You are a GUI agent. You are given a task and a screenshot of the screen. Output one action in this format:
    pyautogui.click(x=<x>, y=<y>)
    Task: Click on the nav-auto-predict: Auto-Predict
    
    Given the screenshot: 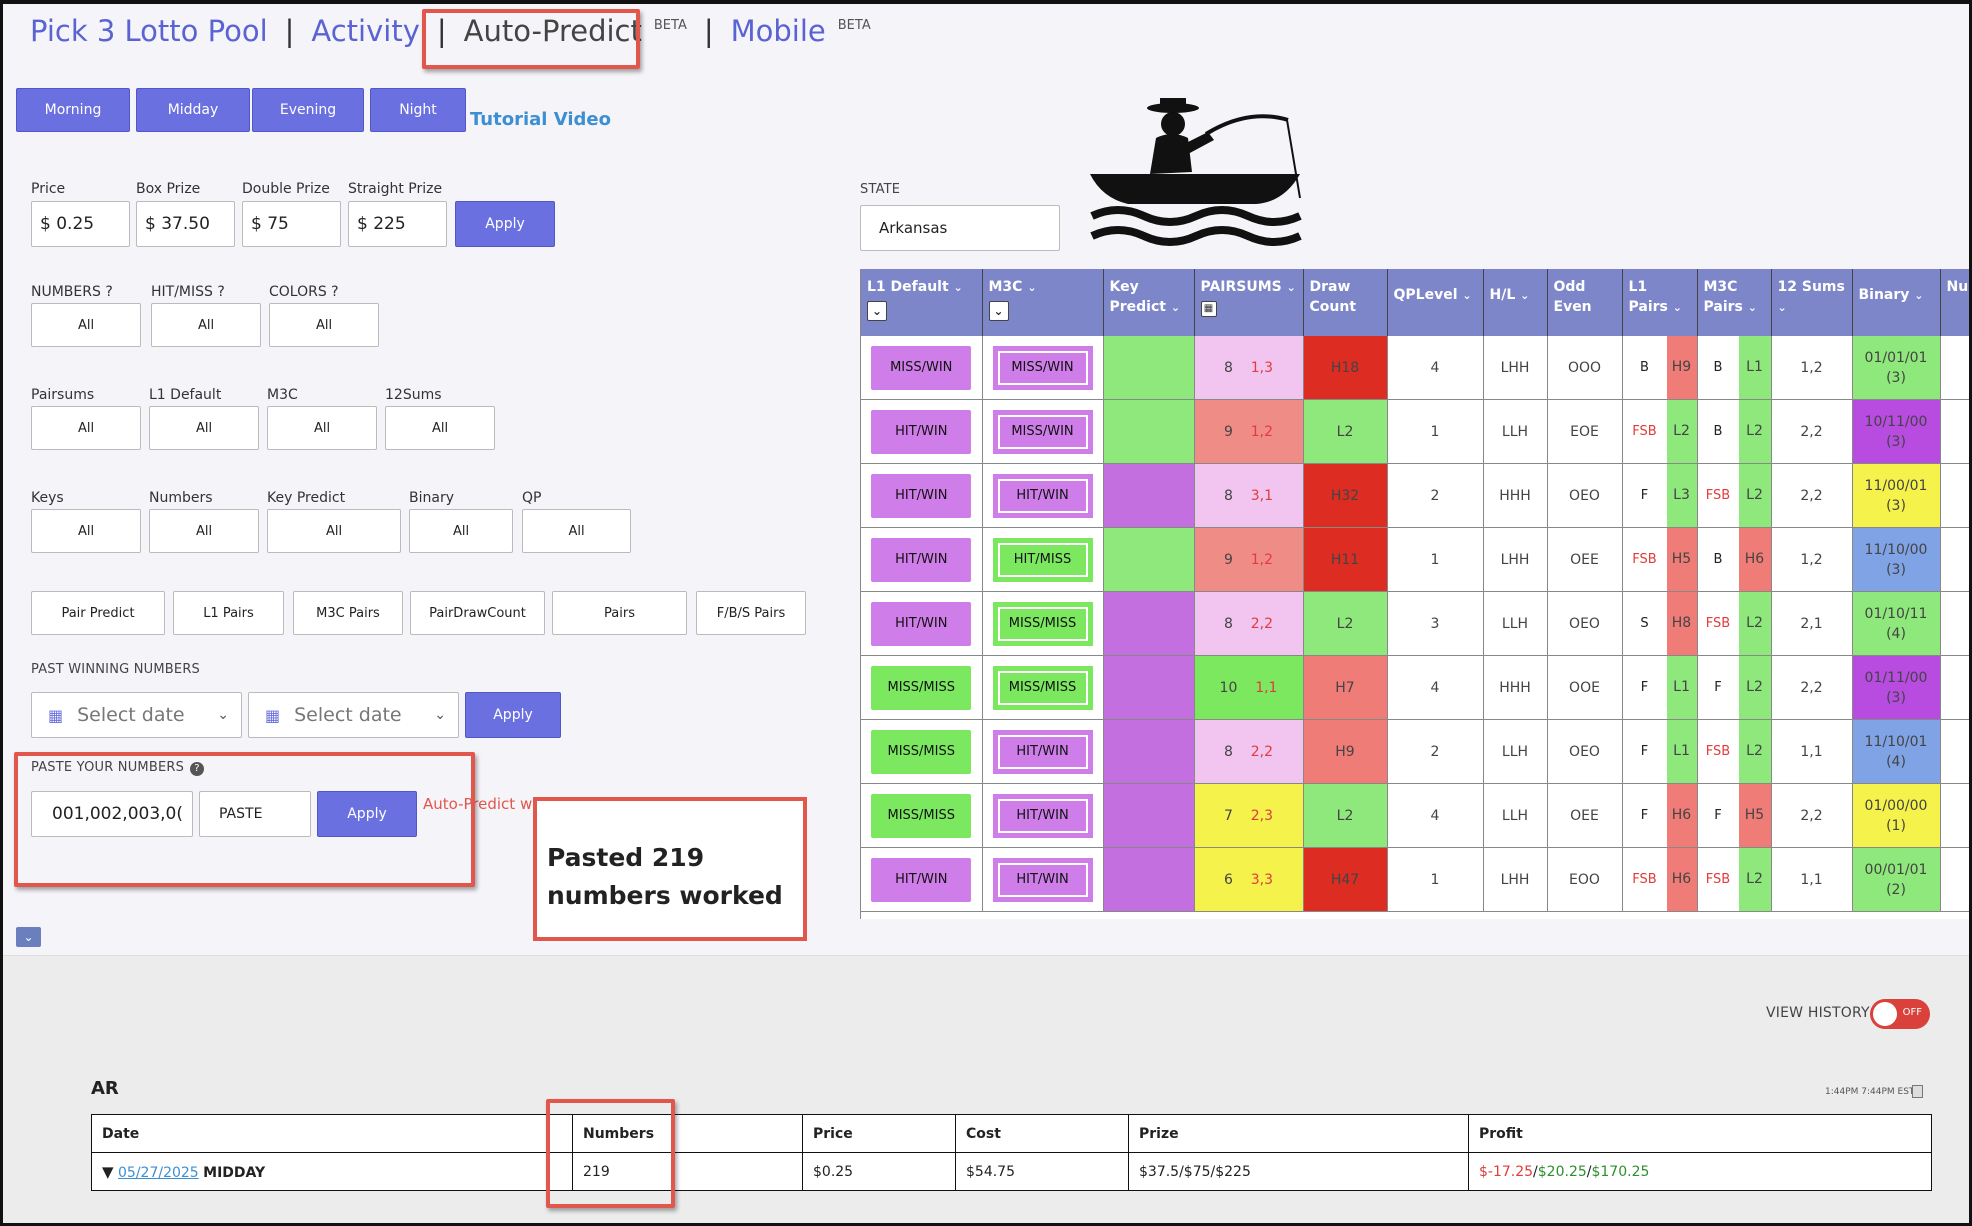 What is the action you would take?
    pyautogui.click(x=553, y=31)
    